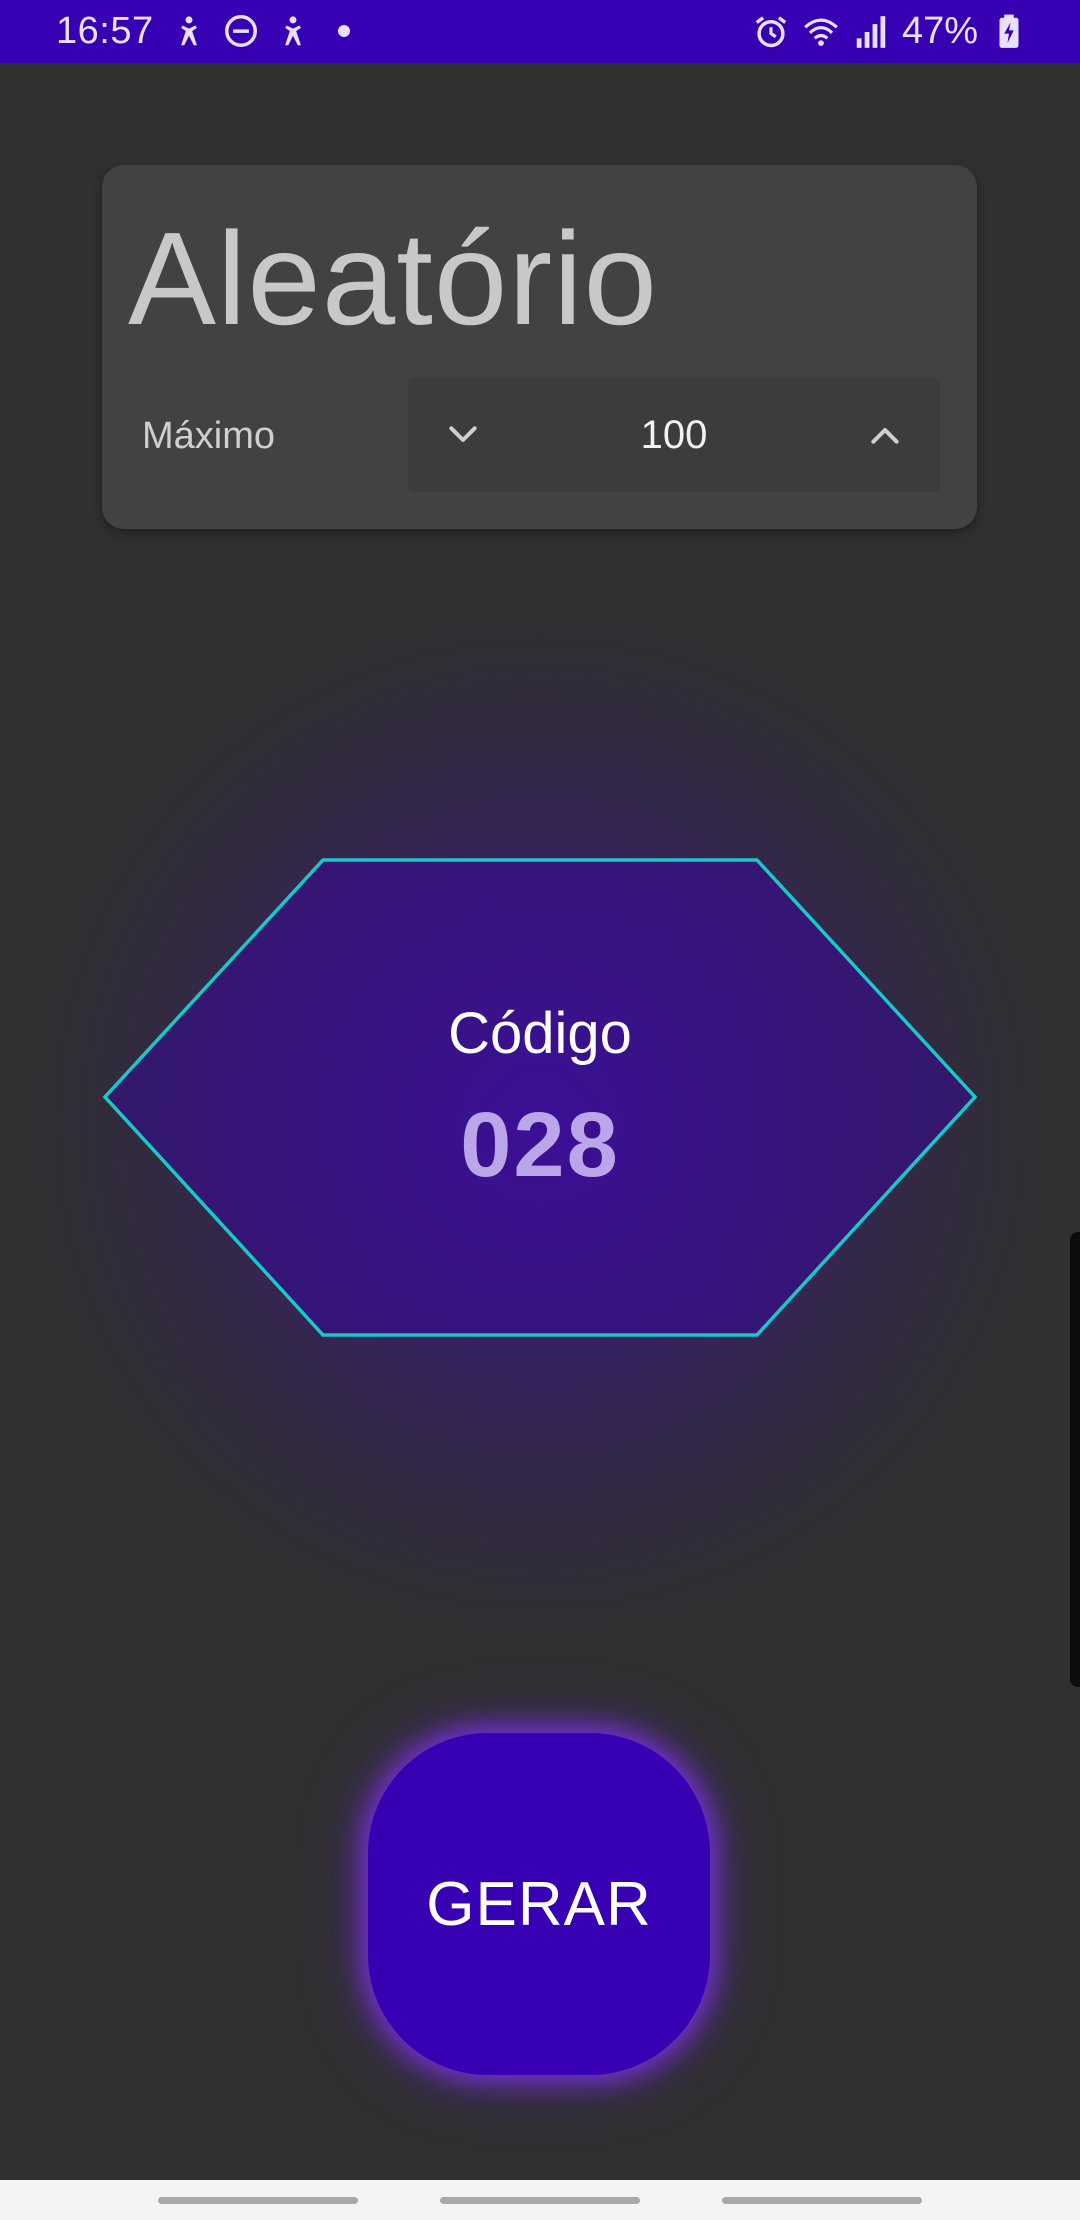 This screenshot has height=2220, width=1080. I want to click on chevron-down-icon, so click(463, 434).